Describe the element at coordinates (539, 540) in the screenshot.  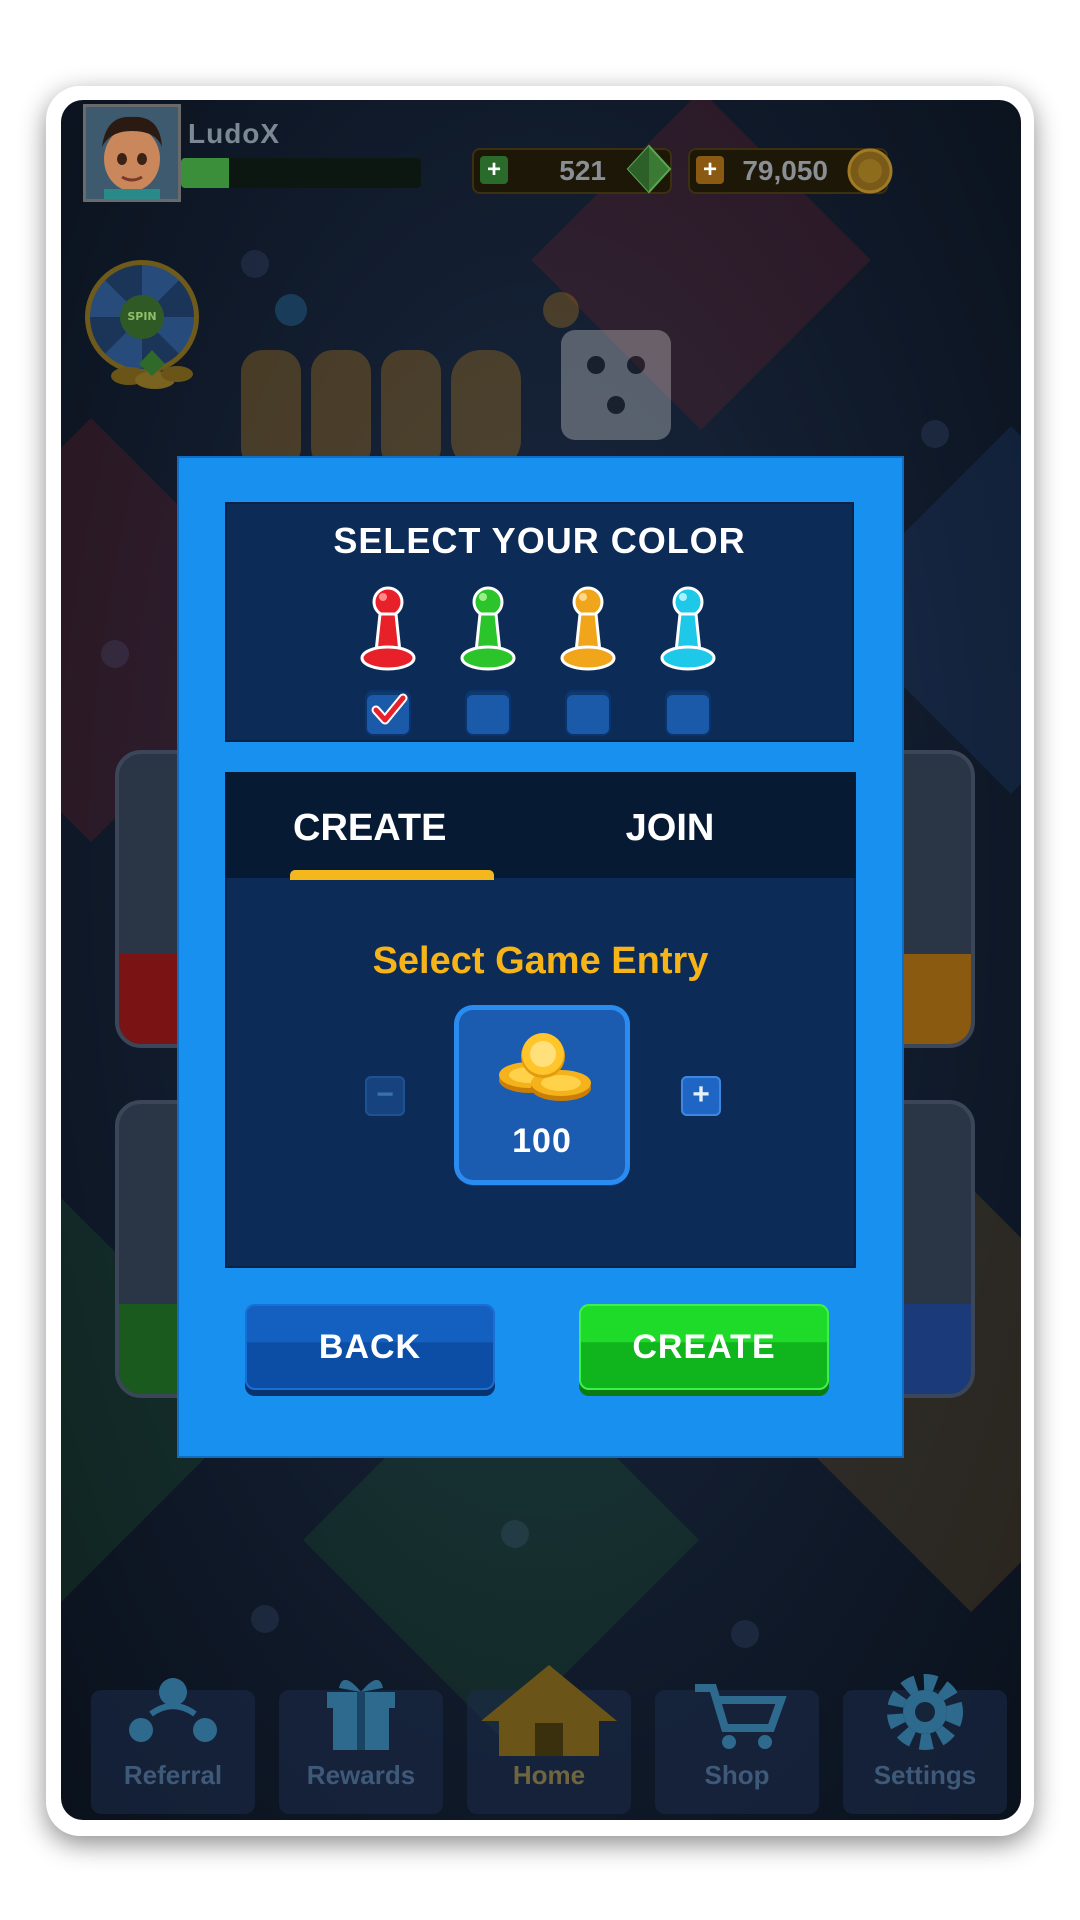
I see `color-select-title: SELECT YOUR COLOR` at that location.